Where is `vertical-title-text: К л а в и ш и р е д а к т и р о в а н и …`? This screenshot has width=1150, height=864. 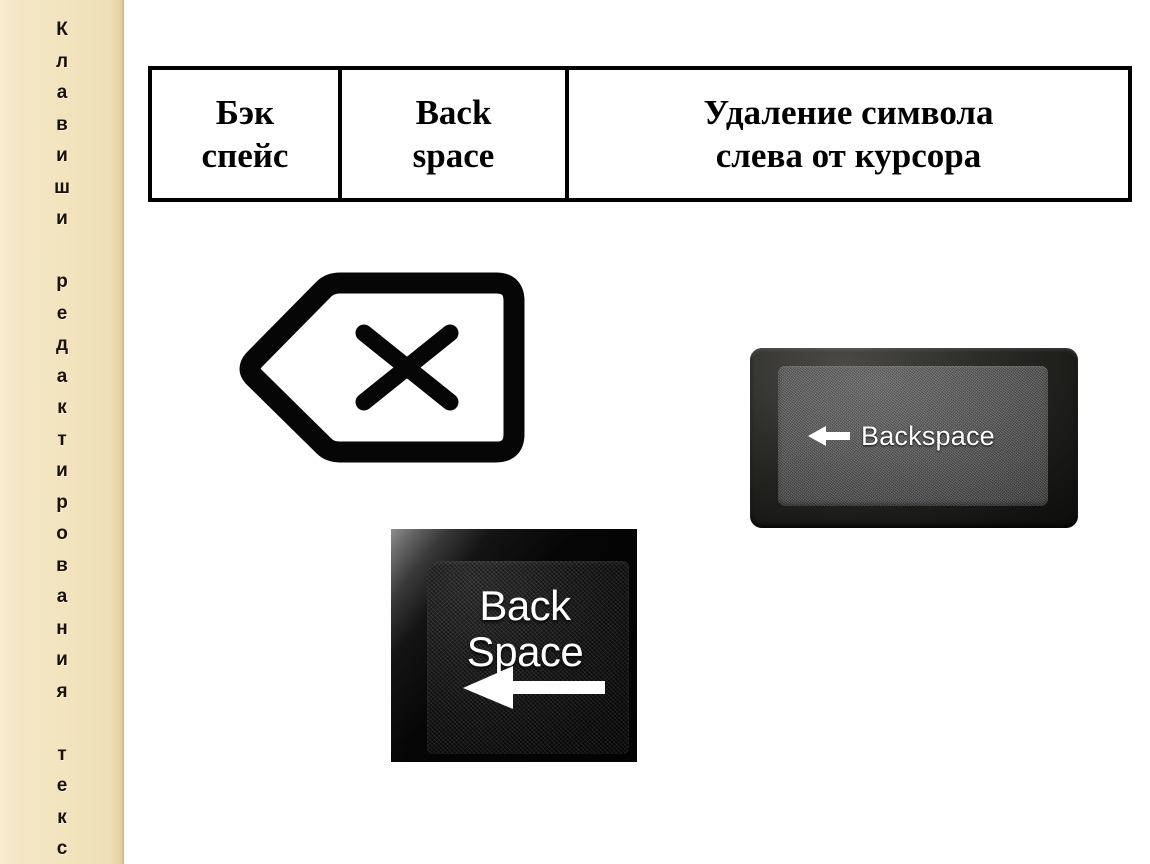 vertical-title-text: К л а в и ш и р е д а к т и р о в а н и … is located at coordinates (62, 439).